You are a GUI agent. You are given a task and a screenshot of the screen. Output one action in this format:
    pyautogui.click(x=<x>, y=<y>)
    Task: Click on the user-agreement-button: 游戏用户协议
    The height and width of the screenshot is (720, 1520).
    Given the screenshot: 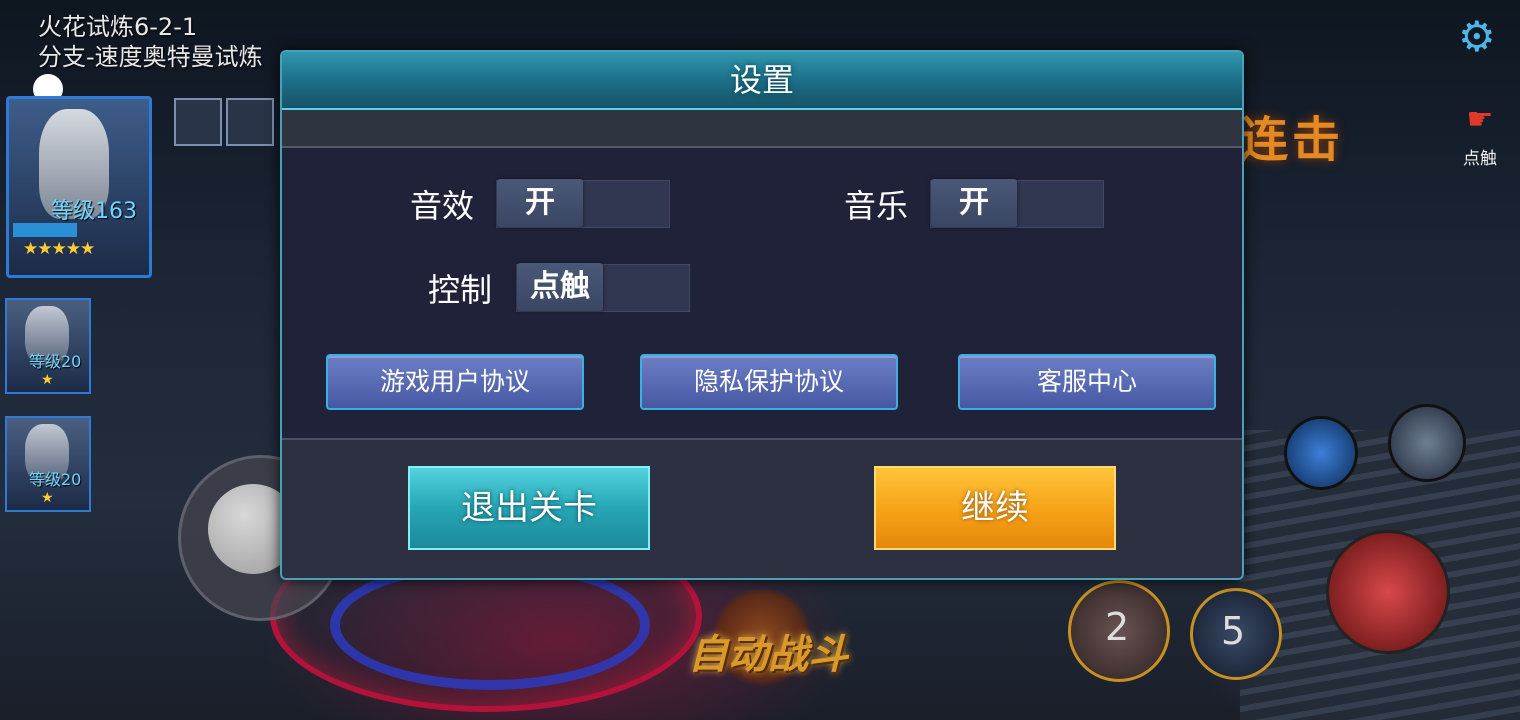 What is the action you would take?
    pyautogui.click(x=455, y=382)
    